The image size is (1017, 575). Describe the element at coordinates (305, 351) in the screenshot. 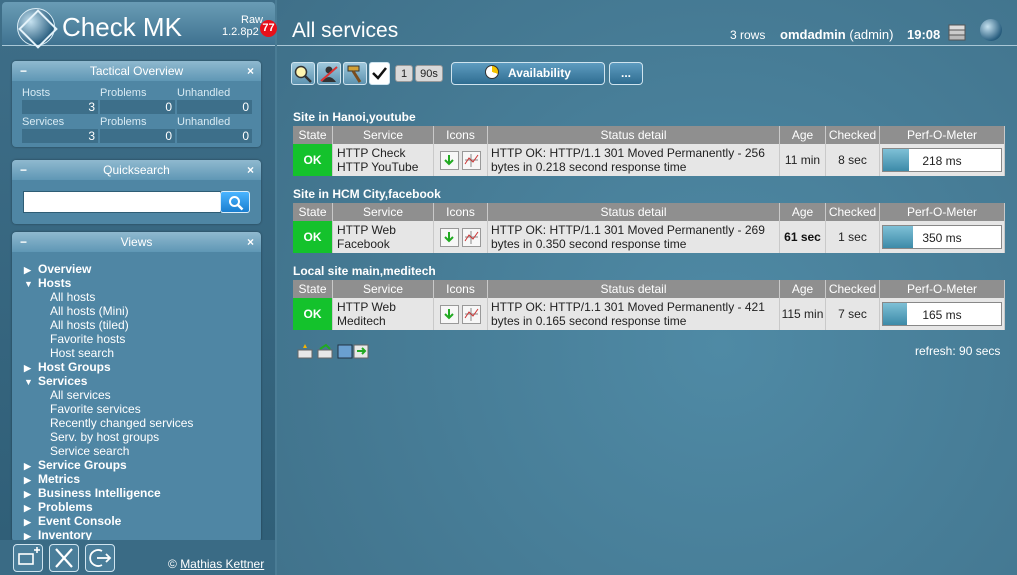

I see `new-view-icon` at that location.